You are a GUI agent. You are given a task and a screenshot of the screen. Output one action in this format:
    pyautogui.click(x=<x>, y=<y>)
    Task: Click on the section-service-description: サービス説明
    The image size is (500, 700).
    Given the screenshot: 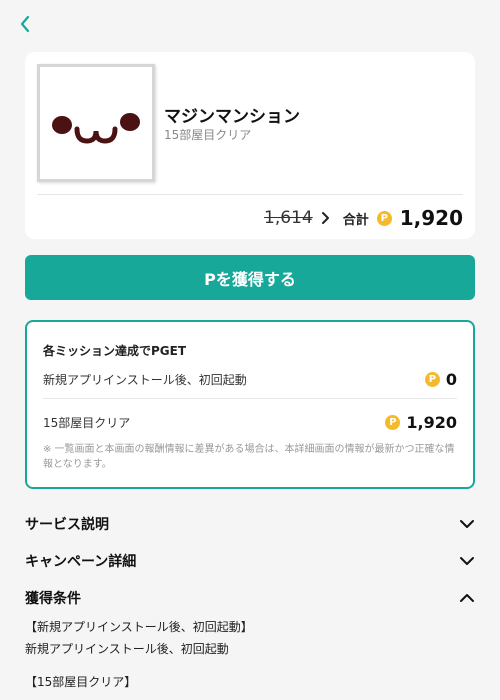 What is the action you would take?
    pyautogui.click(x=250, y=524)
    